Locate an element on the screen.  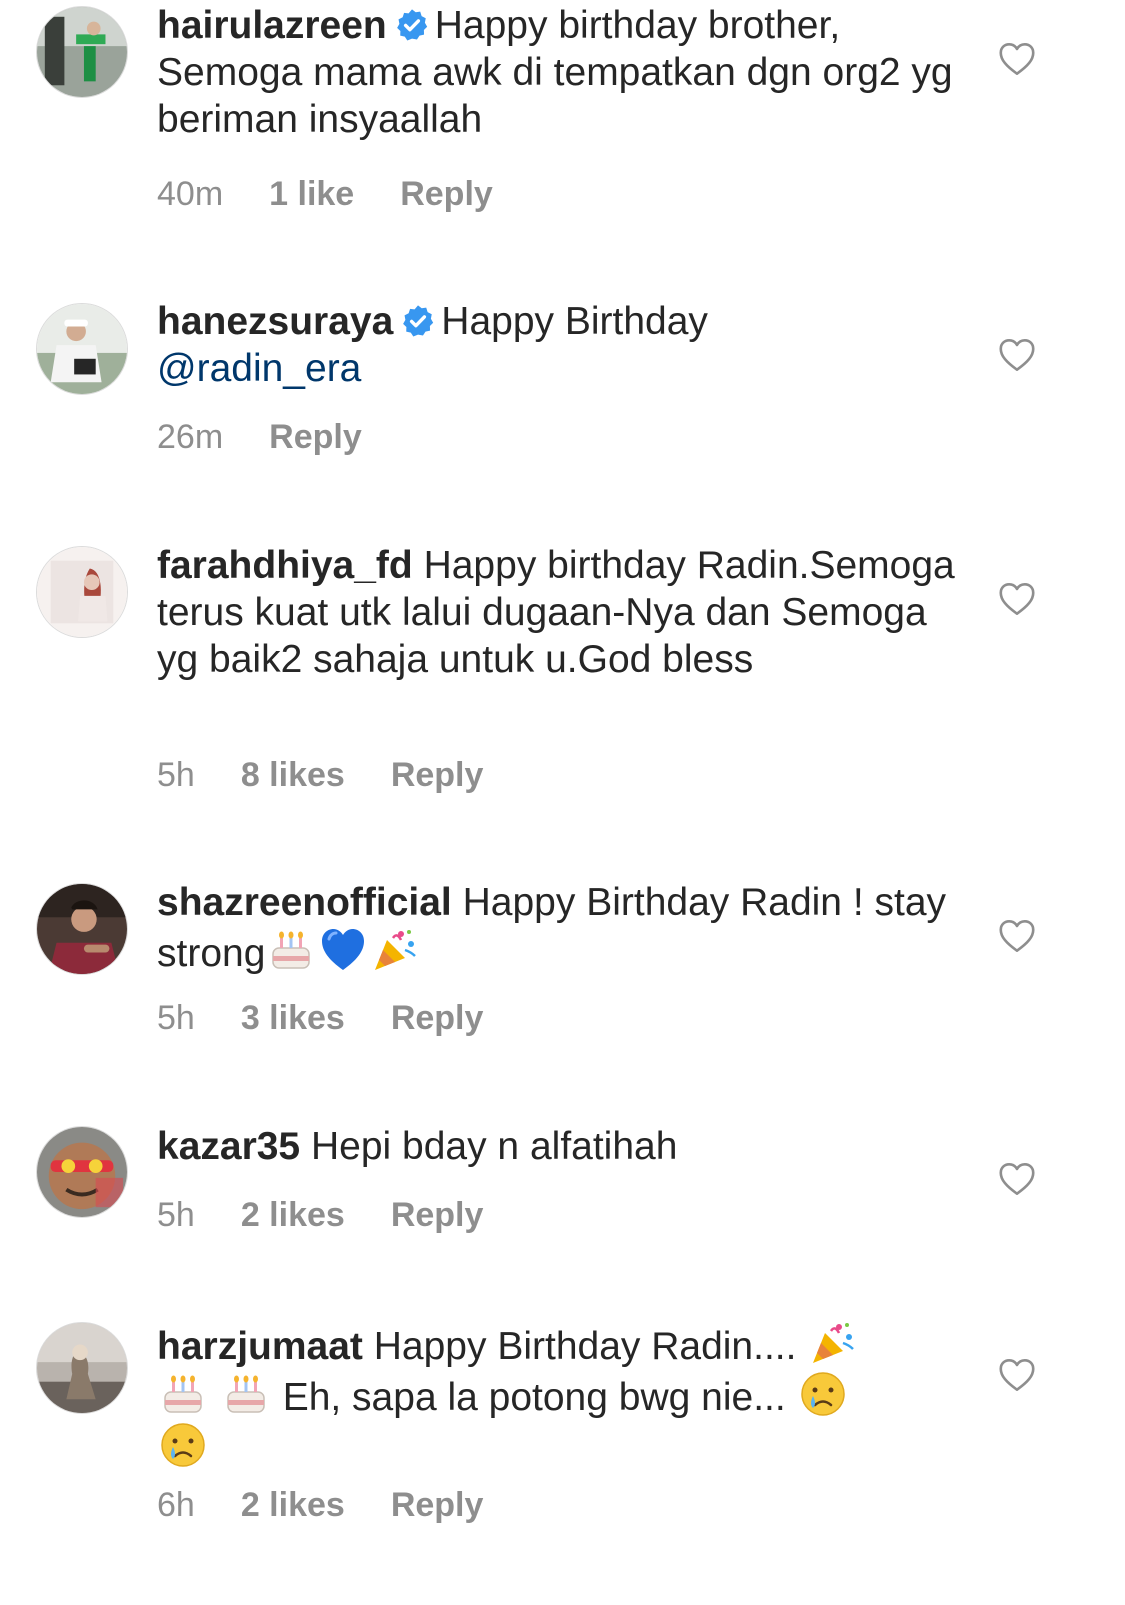
comment-time: 6h is located at coordinates (176, 1505).